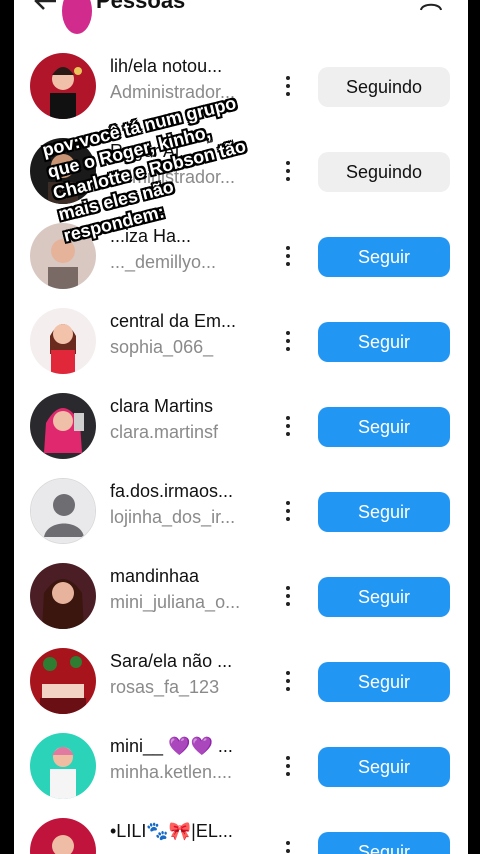 This screenshot has width=480, height=854. I want to click on person-username: rosas_fa_123, so click(165, 687).